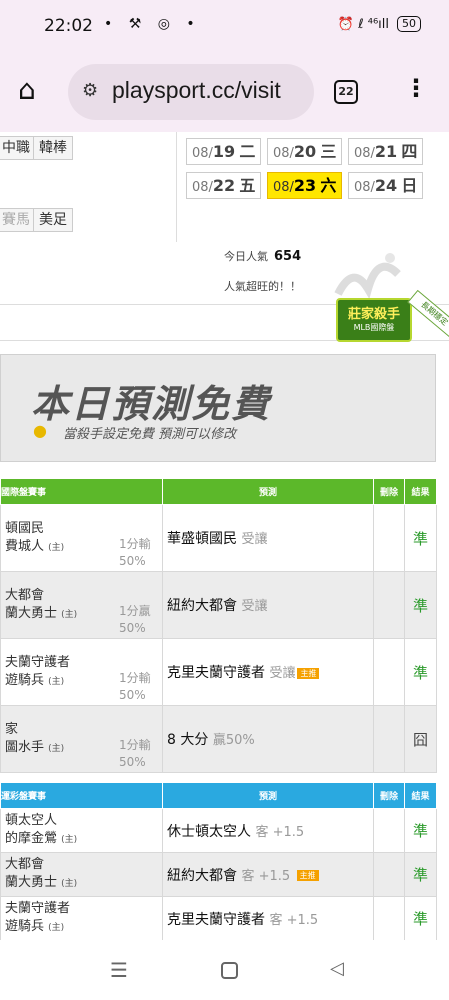 This screenshot has width=449, height=1000. I want to click on divider, so click(176, 187).